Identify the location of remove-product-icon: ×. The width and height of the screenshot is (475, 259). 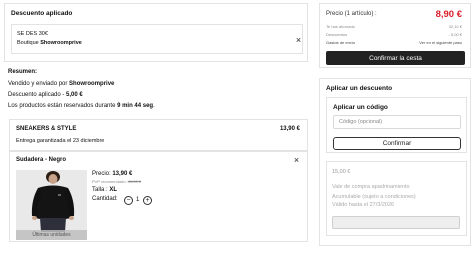
(296, 160).